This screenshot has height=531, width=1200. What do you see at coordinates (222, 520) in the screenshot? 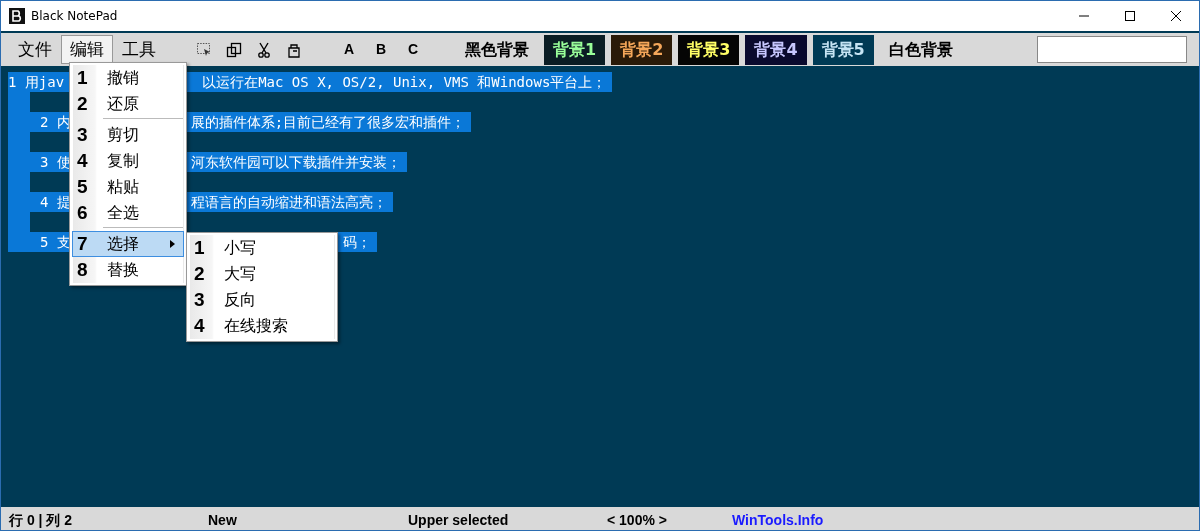
I see `file-state: New` at bounding box center [222, 520].